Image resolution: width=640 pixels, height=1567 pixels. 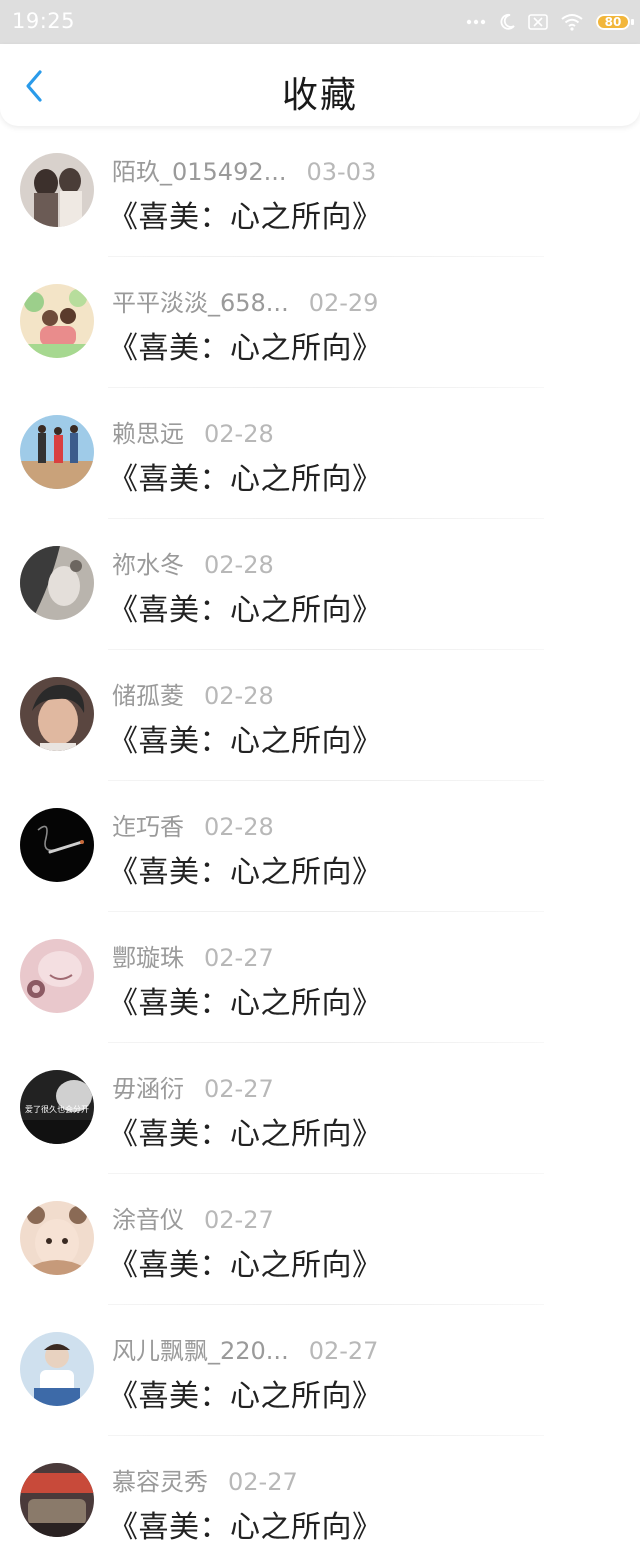 I want to click on item-meta: 迮巧香 02-28, so click(x=193, y=824).